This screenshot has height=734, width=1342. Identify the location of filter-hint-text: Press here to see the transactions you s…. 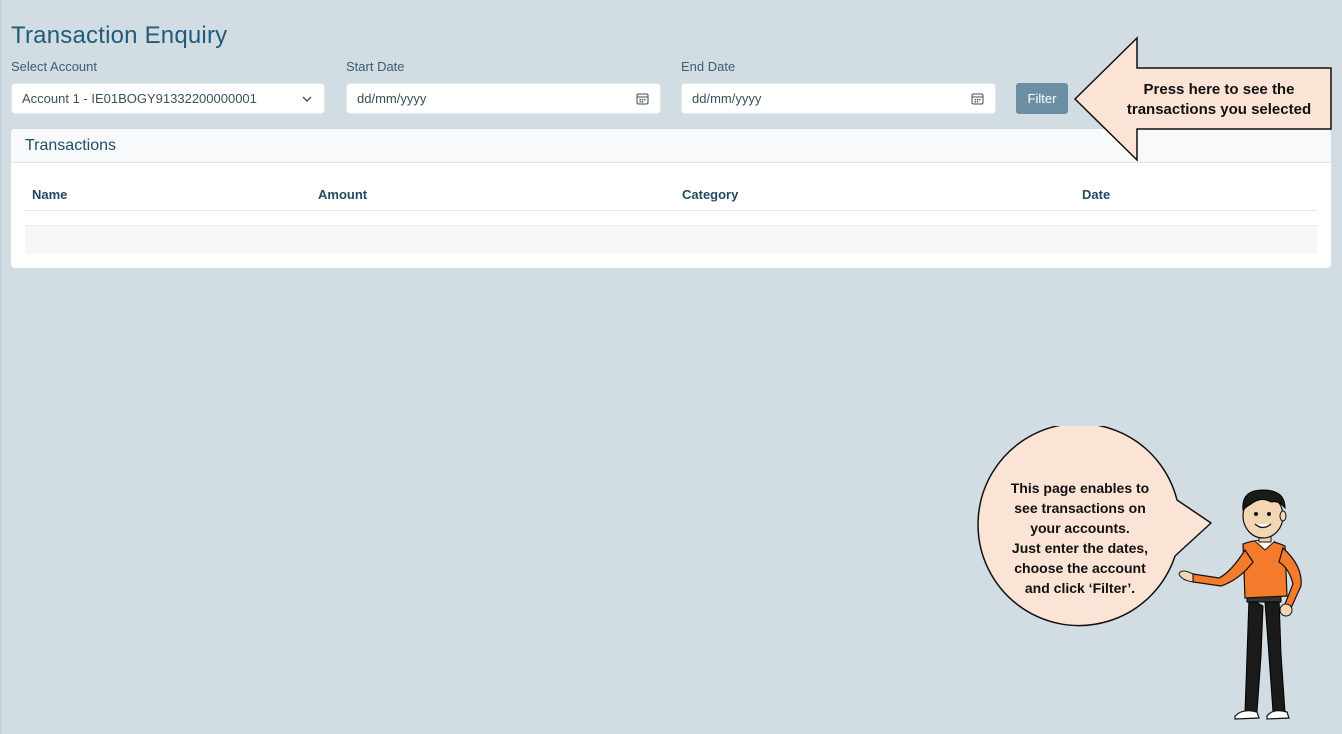
(1219, 99).